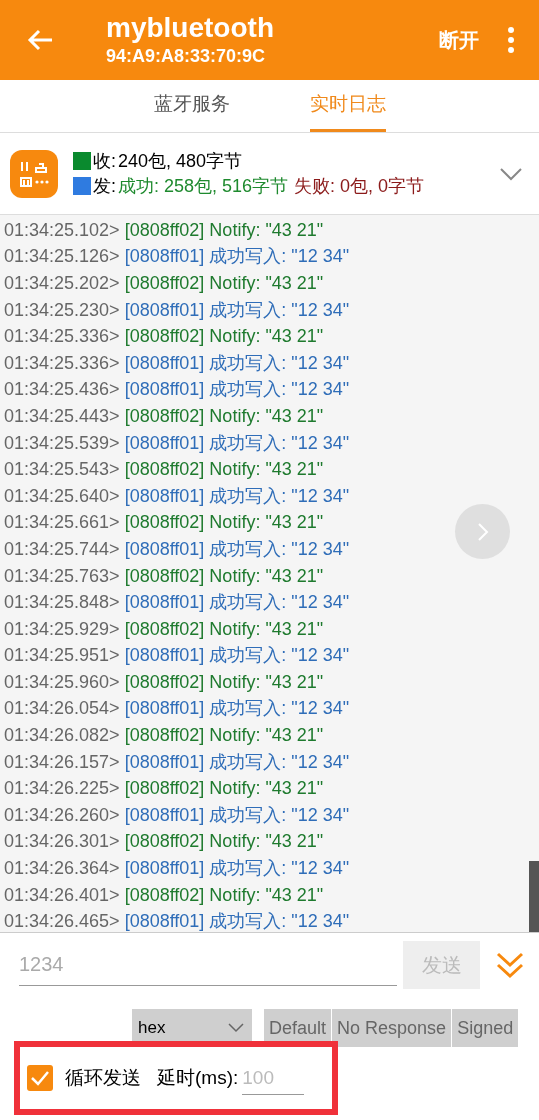 The height and width of the screenshot is (1120, 539). What do you see at coordinates (103, 1077) in the screenshot?
I see `loop-send-label: 循环发送` at bounding box center [103, 1077].